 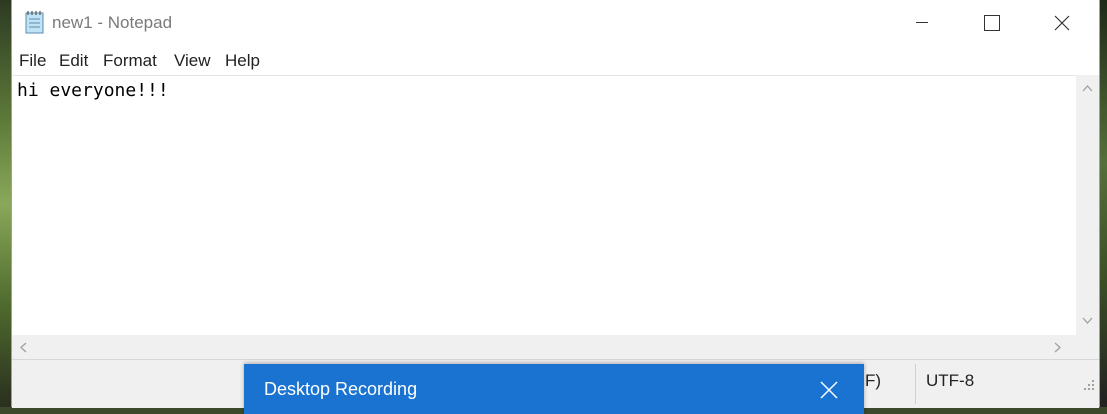 What do you see at coordinates (1087, 347) in the screenshot?
I see `scrollbar-corner` at bounding box center [1087, 347].